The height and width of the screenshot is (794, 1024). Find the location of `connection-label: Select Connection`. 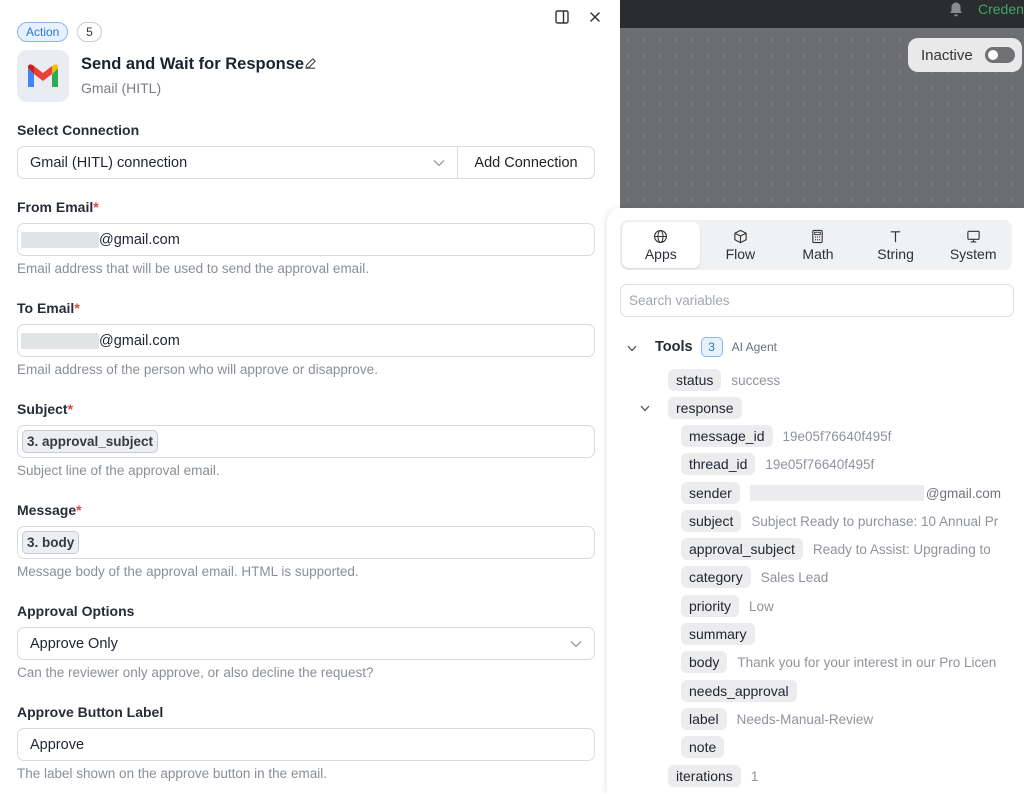

connection-label: Select Connection is located at coordinates (78, 130).